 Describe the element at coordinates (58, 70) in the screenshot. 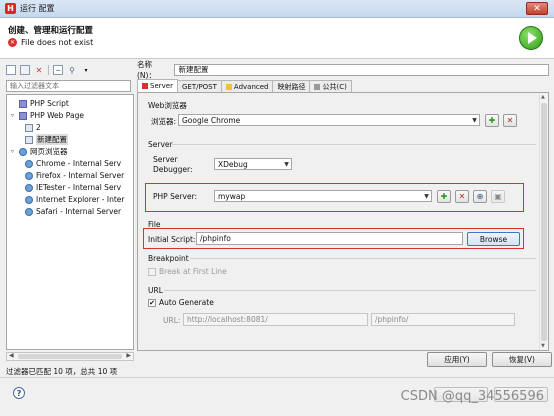

I see `collapse-all-icon: −` at that location.